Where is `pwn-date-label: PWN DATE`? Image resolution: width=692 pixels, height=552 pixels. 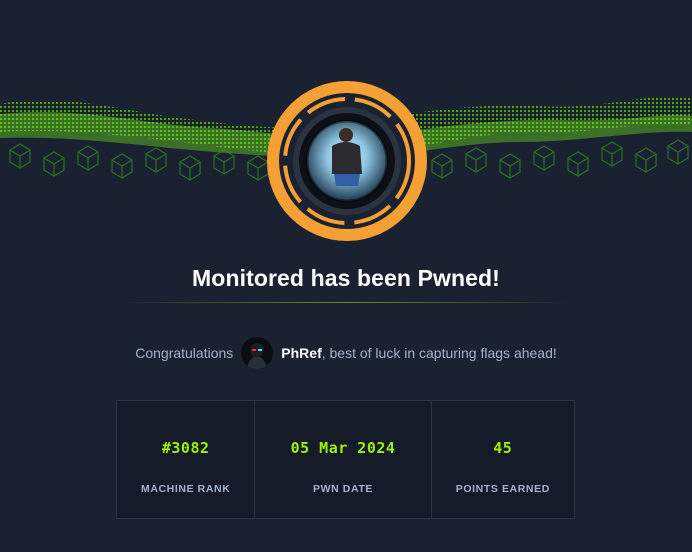
pwn-date-label: PWN DATE is located at coordinates (343, 489).